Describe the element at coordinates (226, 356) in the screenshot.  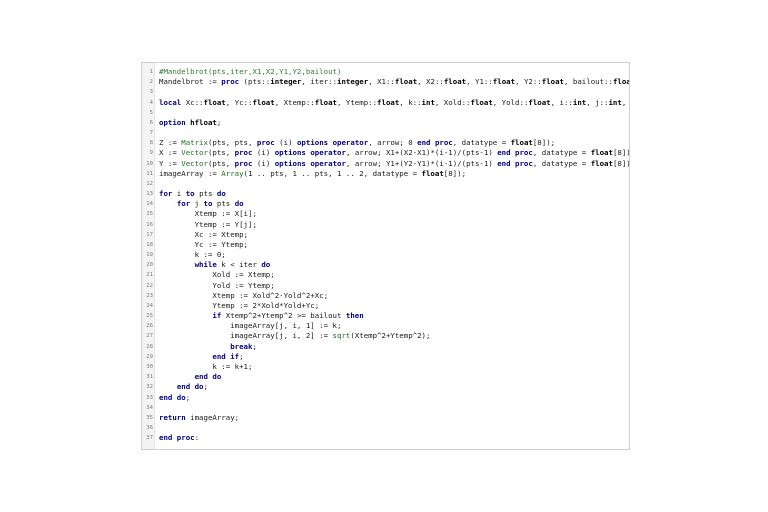
I see `code-token: end if` at that location.